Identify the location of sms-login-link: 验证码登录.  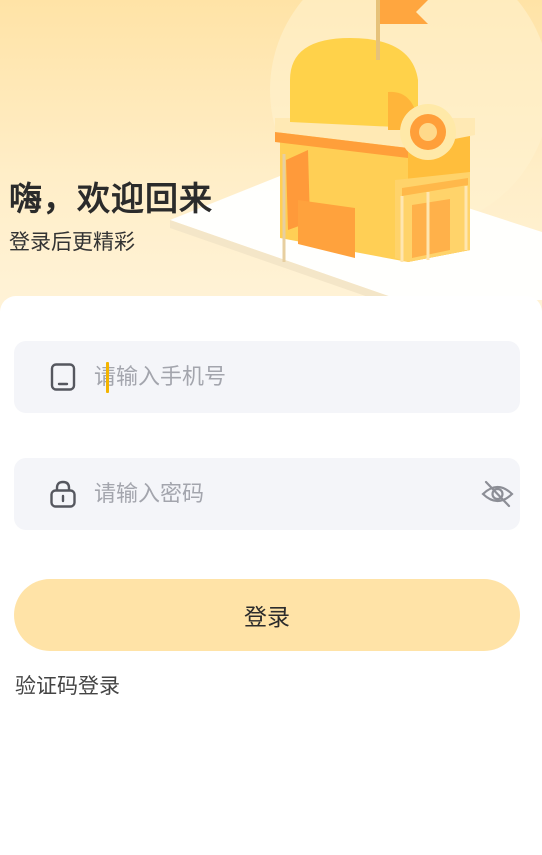
(67, 685).